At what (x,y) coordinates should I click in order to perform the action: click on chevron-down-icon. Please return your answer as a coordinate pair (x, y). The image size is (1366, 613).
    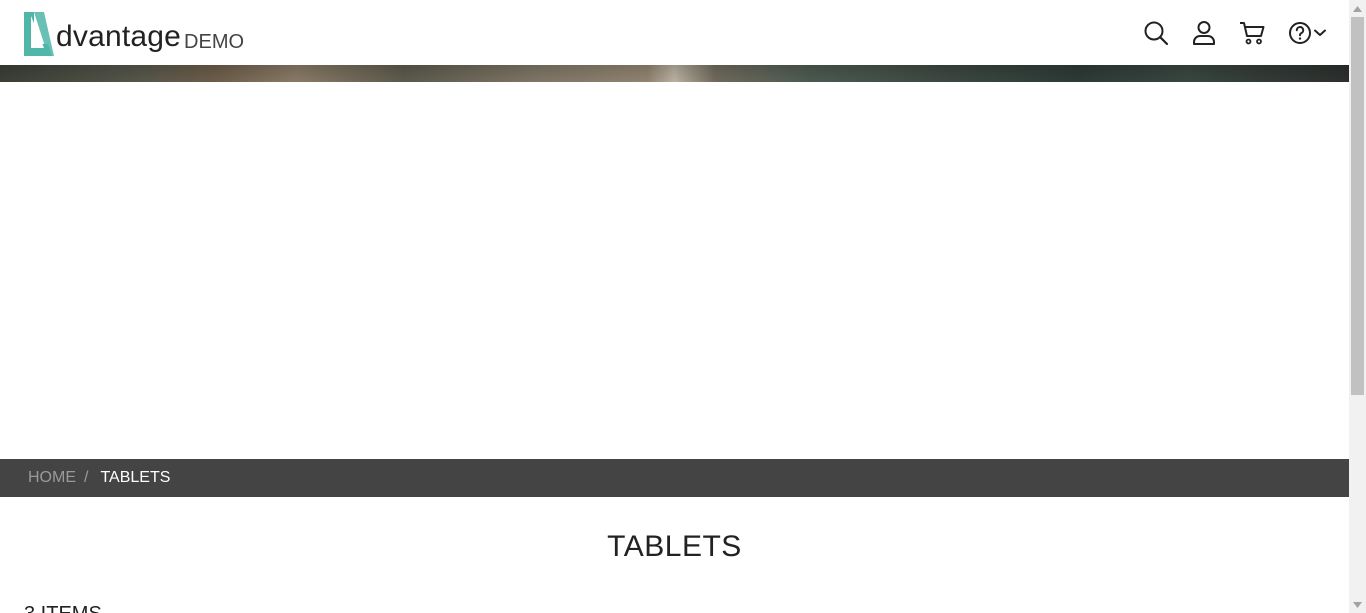
    Looking at the image, I should click on (1320, 33).